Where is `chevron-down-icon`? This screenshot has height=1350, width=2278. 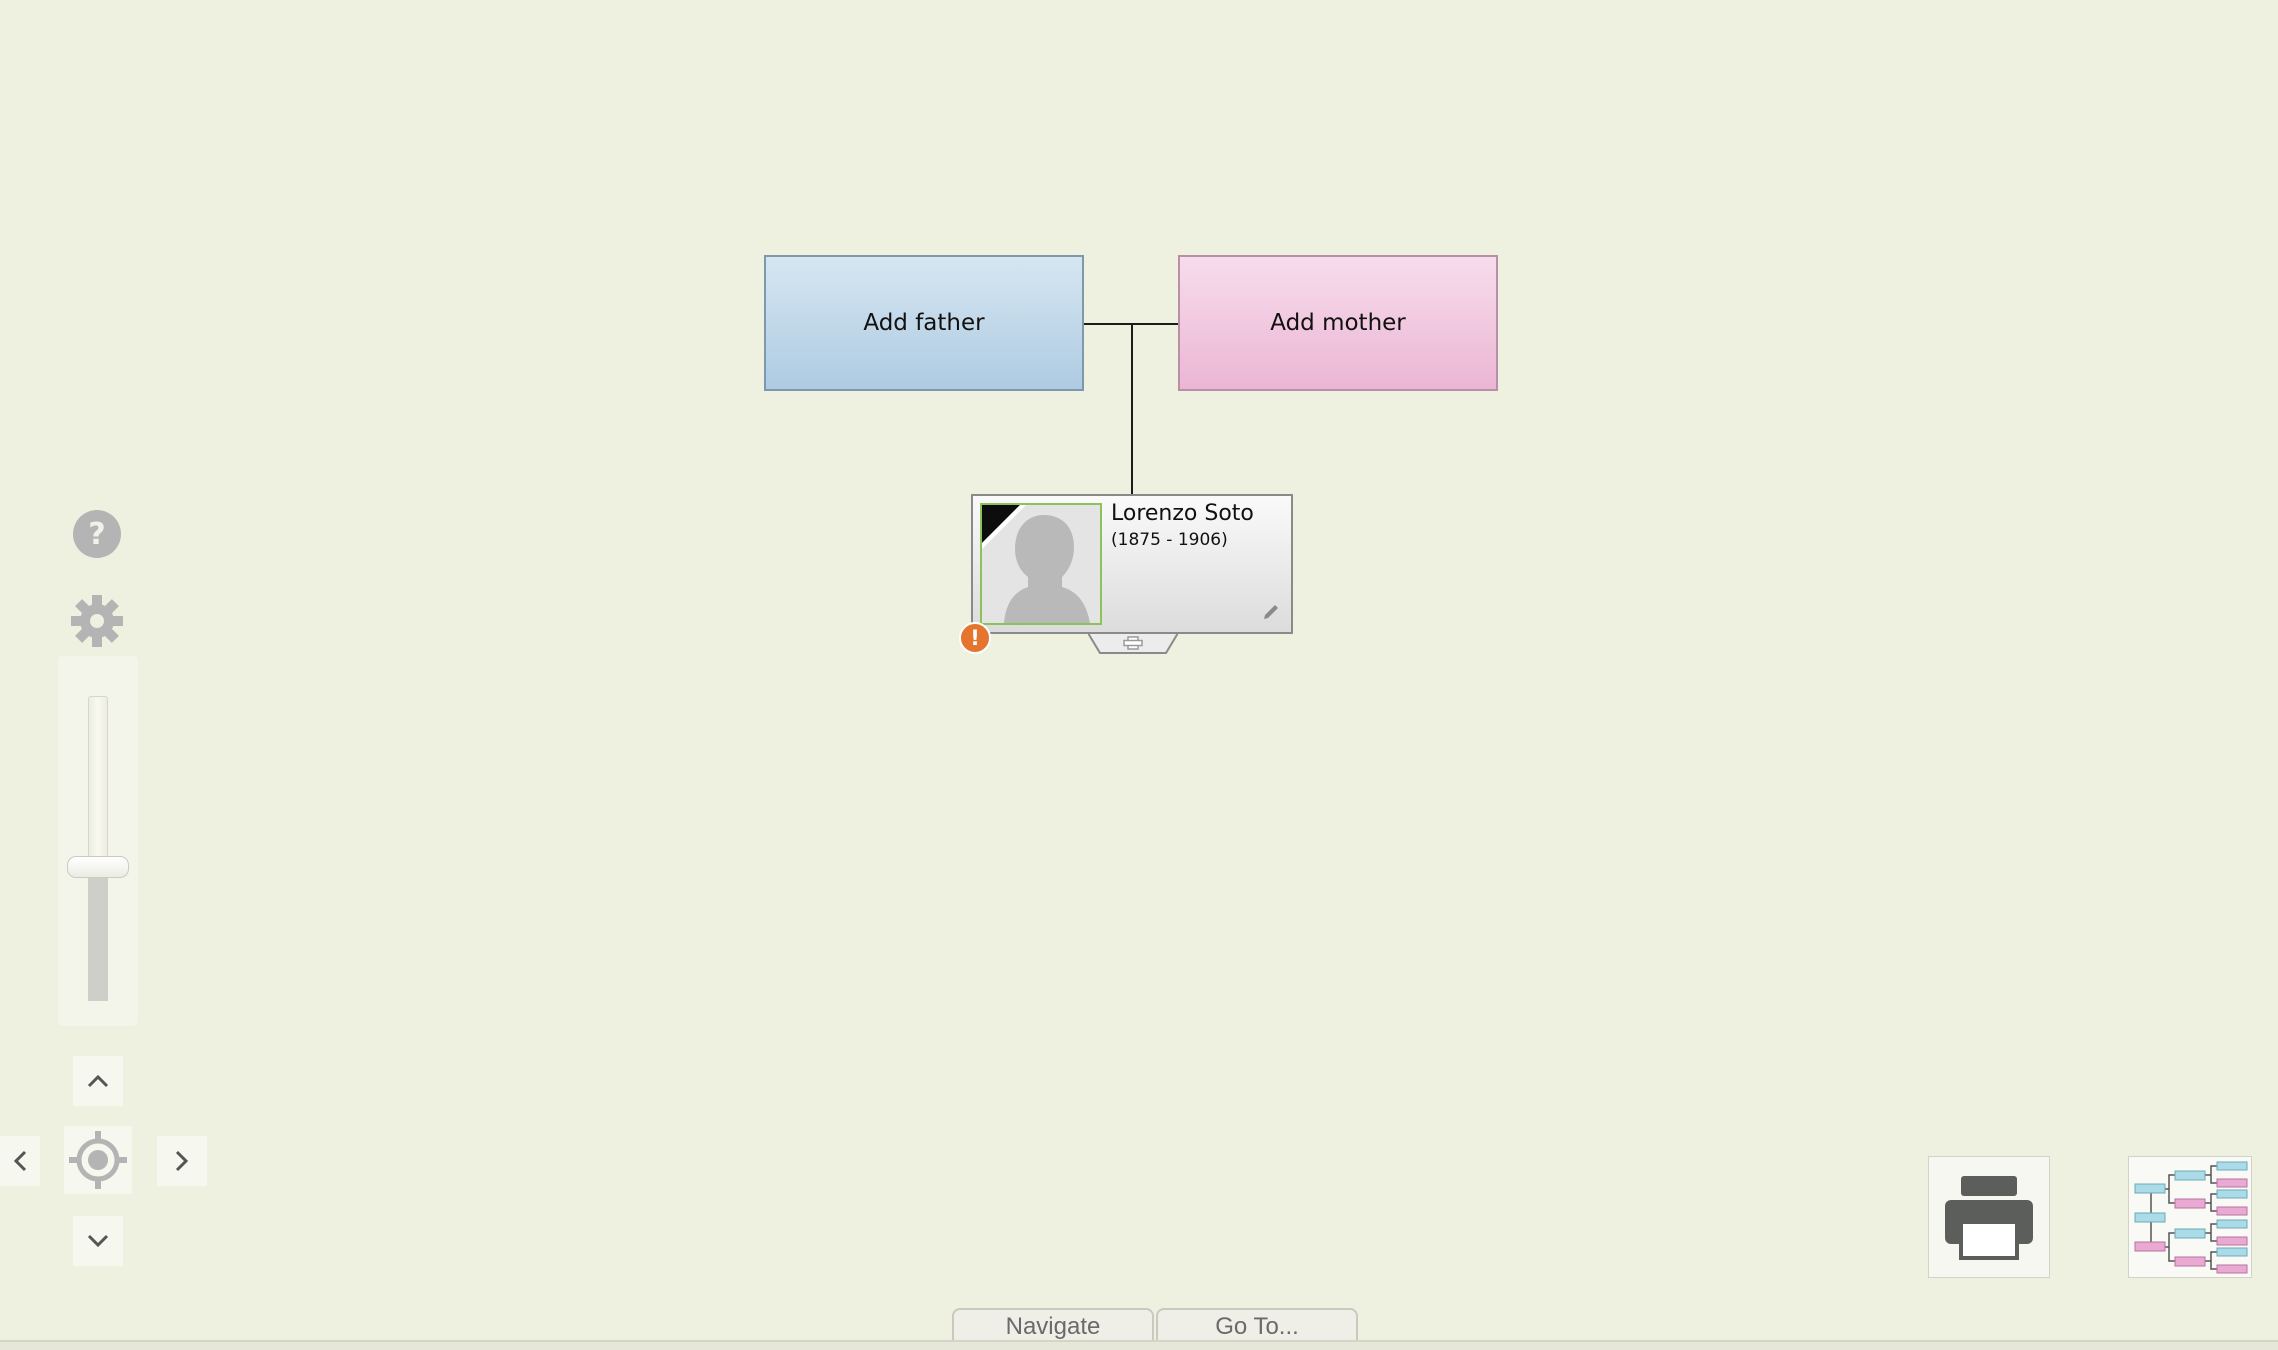
chevron-down-icon is located at coordinates (98, 1241).